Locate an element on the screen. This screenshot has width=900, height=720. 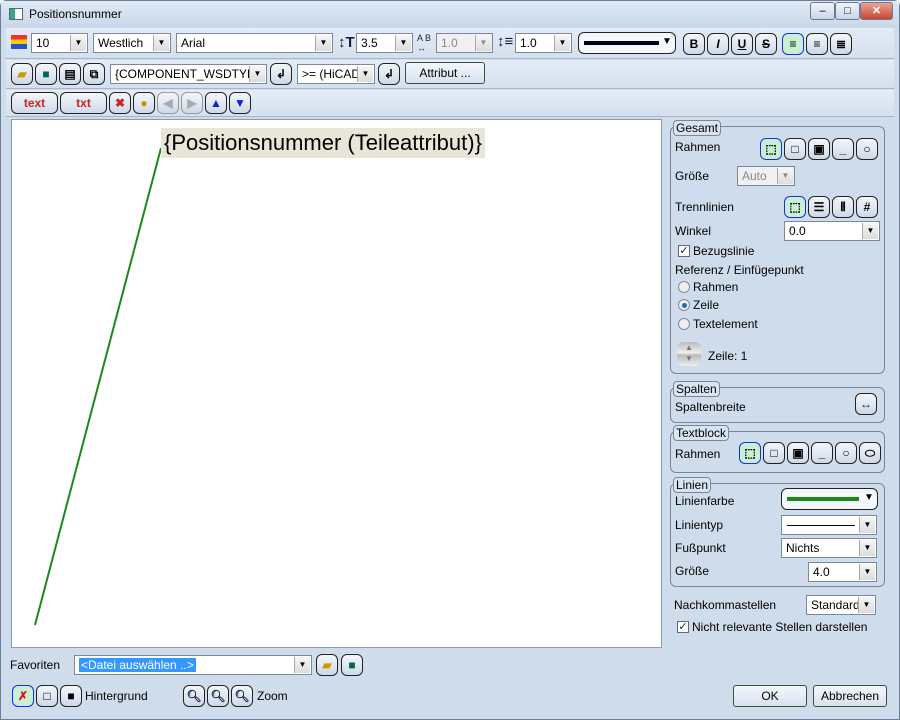
newline-txt-button: txt is located at coordinates (83, 103).